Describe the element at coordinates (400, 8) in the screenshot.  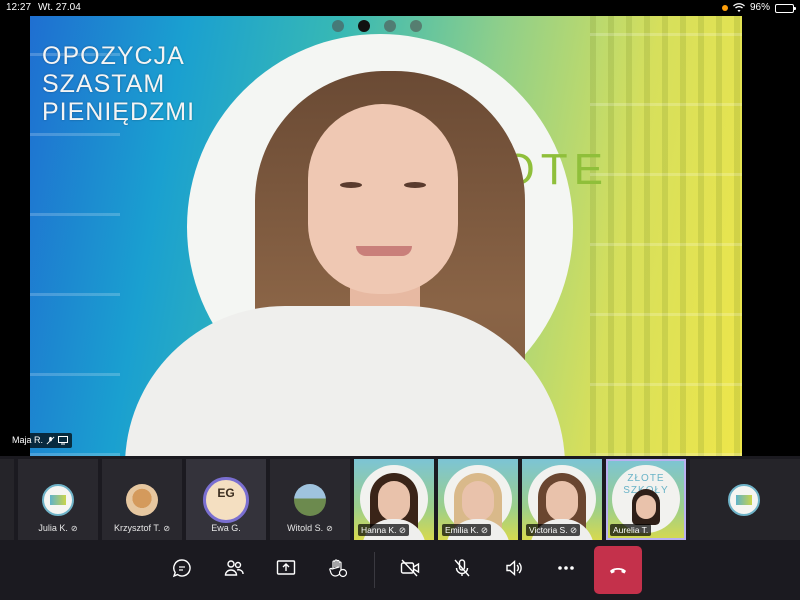
I see `ios-status-bar: 12:27 Wt. 27.04 96%` at that location.